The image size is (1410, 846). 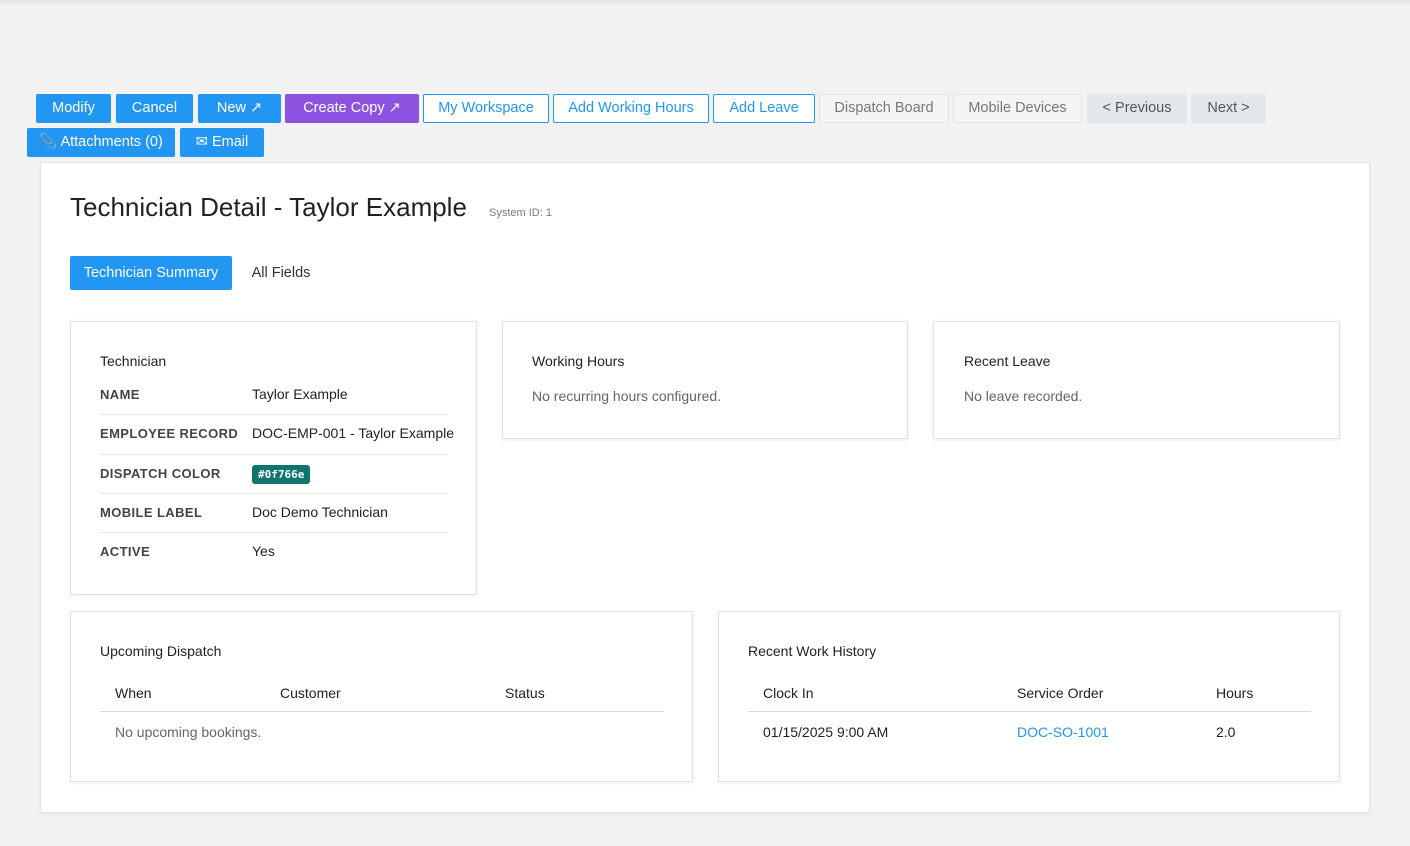 I want to click on employee-record-label: EMPLOYEE RECORD, so click(x=169, y=433).